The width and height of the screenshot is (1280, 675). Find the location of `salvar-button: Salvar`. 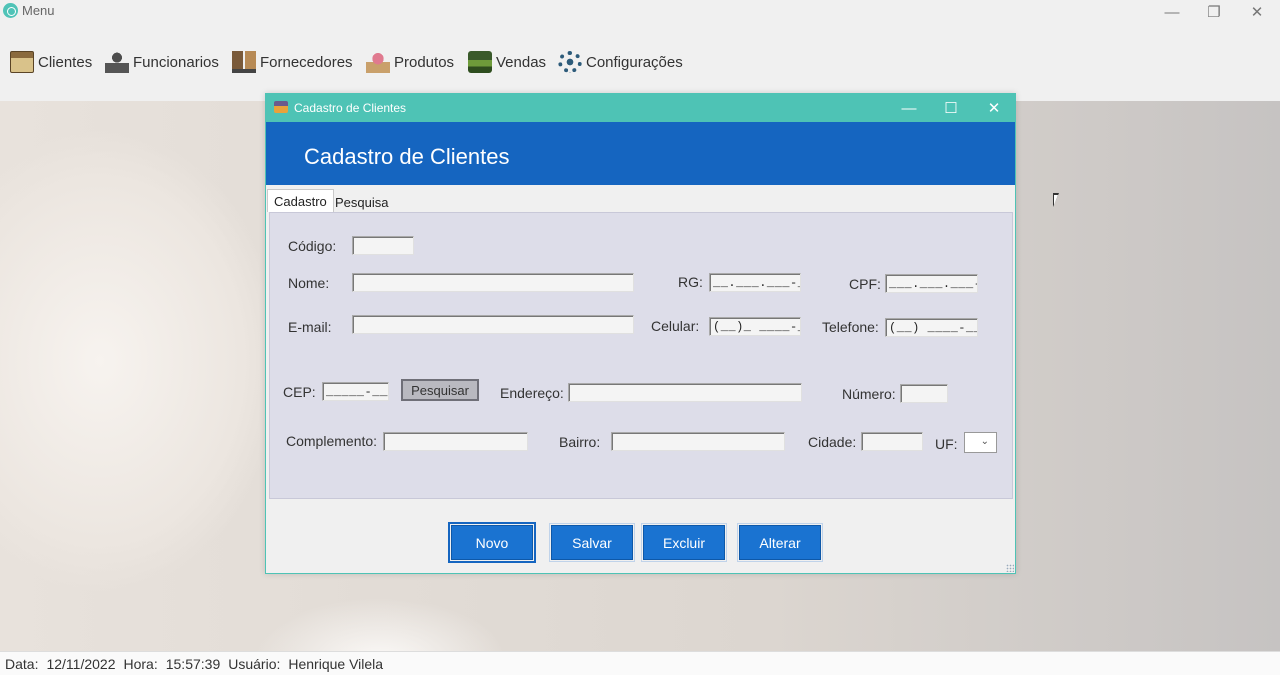

salvar-button: Salvar is located at coordinates (592, 542).